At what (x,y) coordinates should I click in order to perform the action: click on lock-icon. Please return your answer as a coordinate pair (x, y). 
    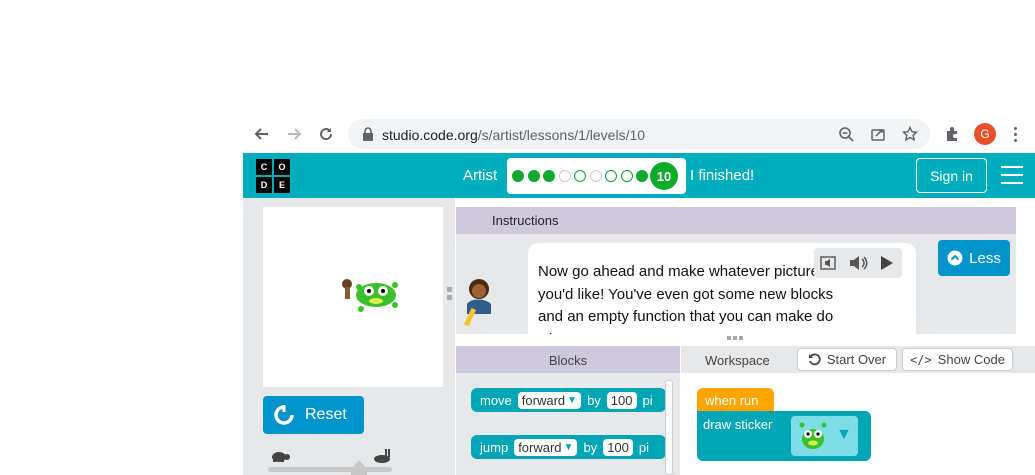
    Looking at the image, I should click on (368, 134).